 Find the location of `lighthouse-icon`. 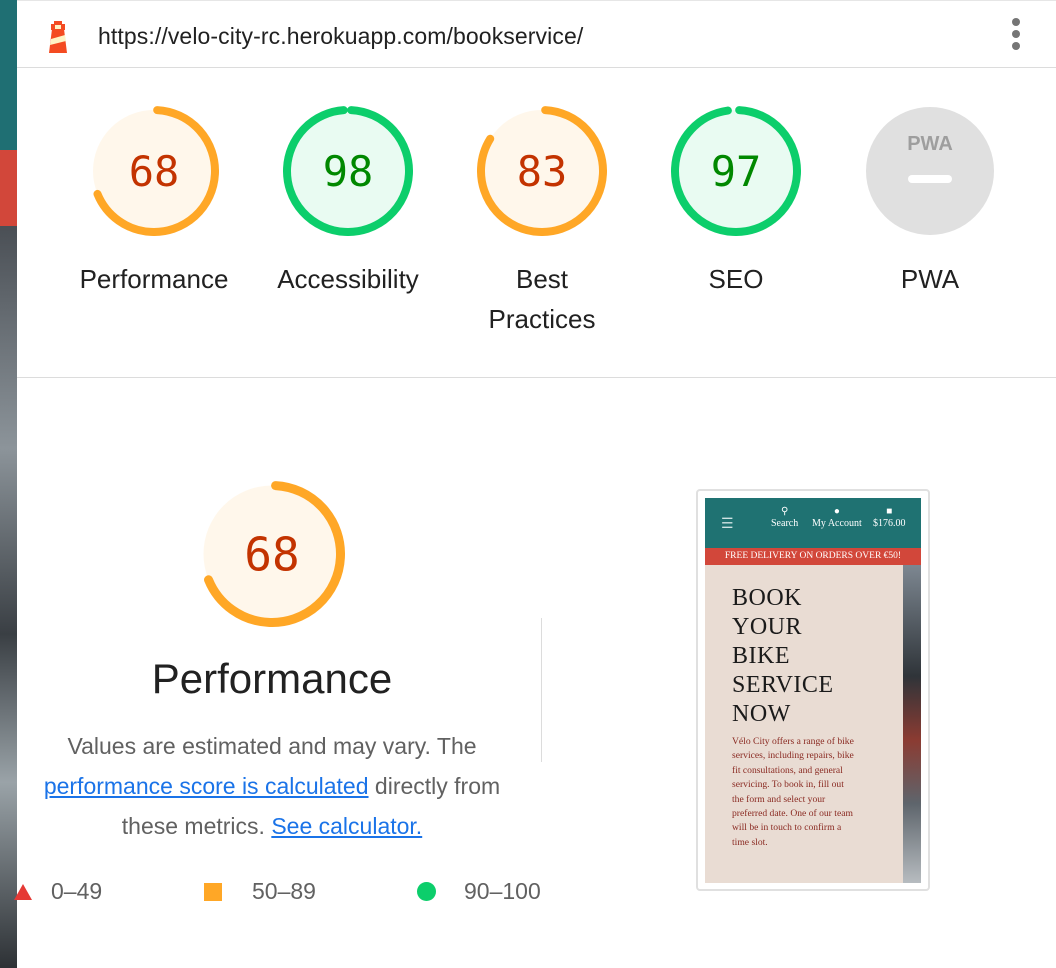

lighthouse-icon is located at coordinates (58, 37).